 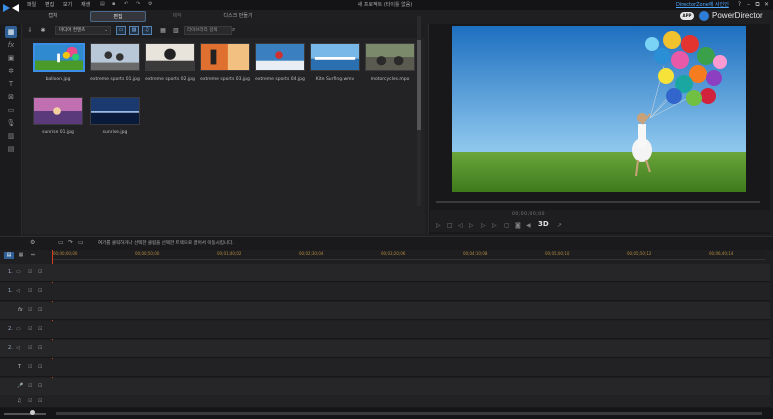 What do you see at coordinates (385, 401) in the screenshot?
I see `track-row: ♫ ☑ ⊡` at bounding box center [385, 401].